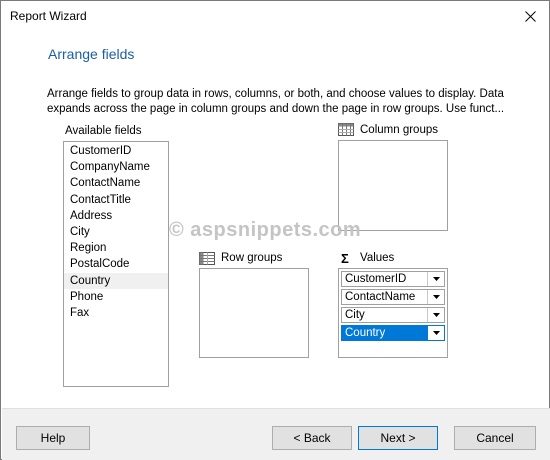 The image size is (550, 460). I want to click on values-box: CustomerID ContactName City Country, so click(393, 313).